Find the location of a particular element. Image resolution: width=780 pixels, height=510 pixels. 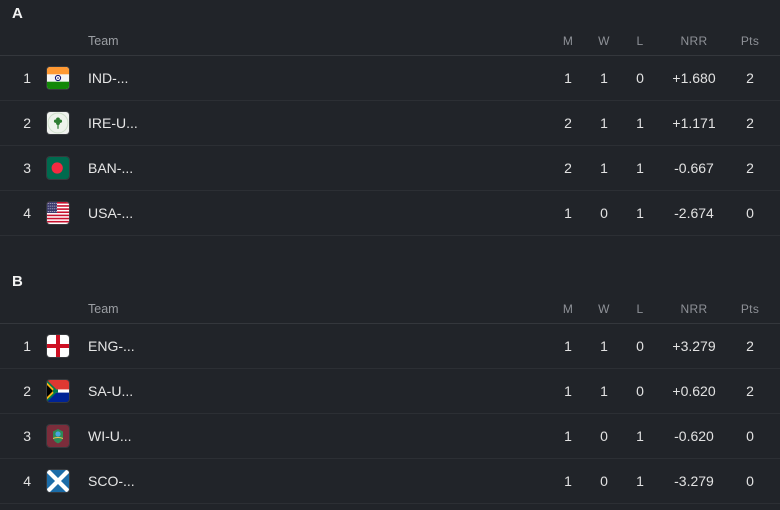

group-title: B is located at coordinates (18, 281).